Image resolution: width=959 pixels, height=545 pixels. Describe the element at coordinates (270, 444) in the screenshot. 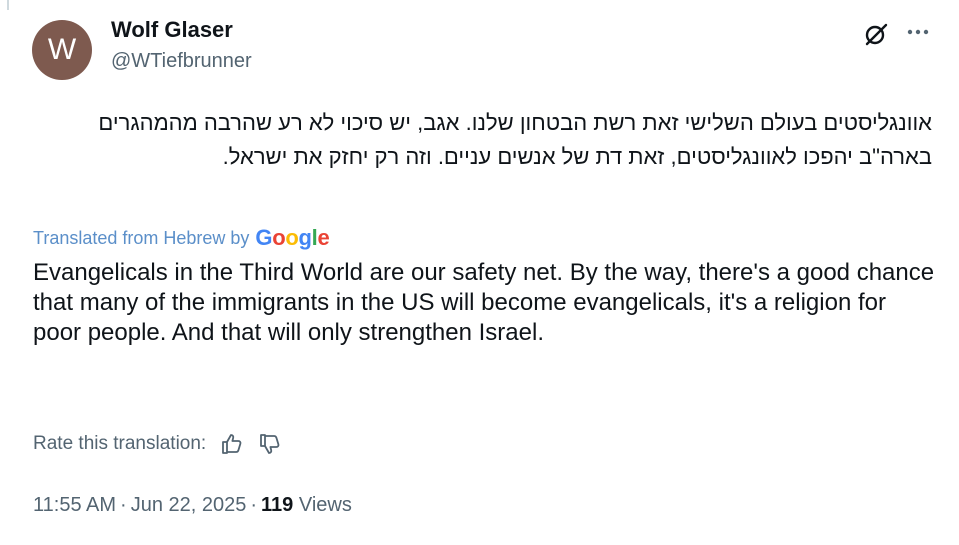

I see `thumbs-down-icon` at that location.